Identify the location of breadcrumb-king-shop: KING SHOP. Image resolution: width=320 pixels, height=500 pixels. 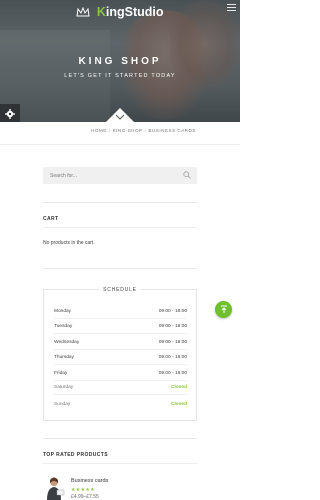
(128, 130).